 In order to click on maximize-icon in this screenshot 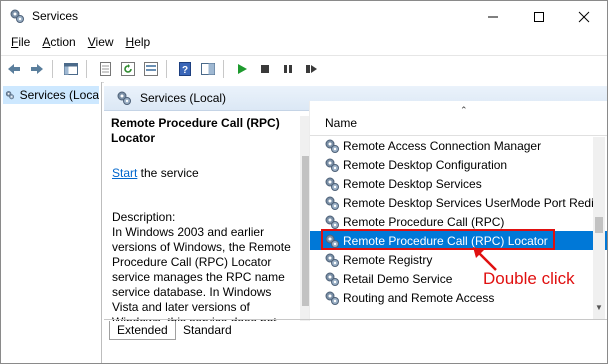, I will do `click(539, 16)`.